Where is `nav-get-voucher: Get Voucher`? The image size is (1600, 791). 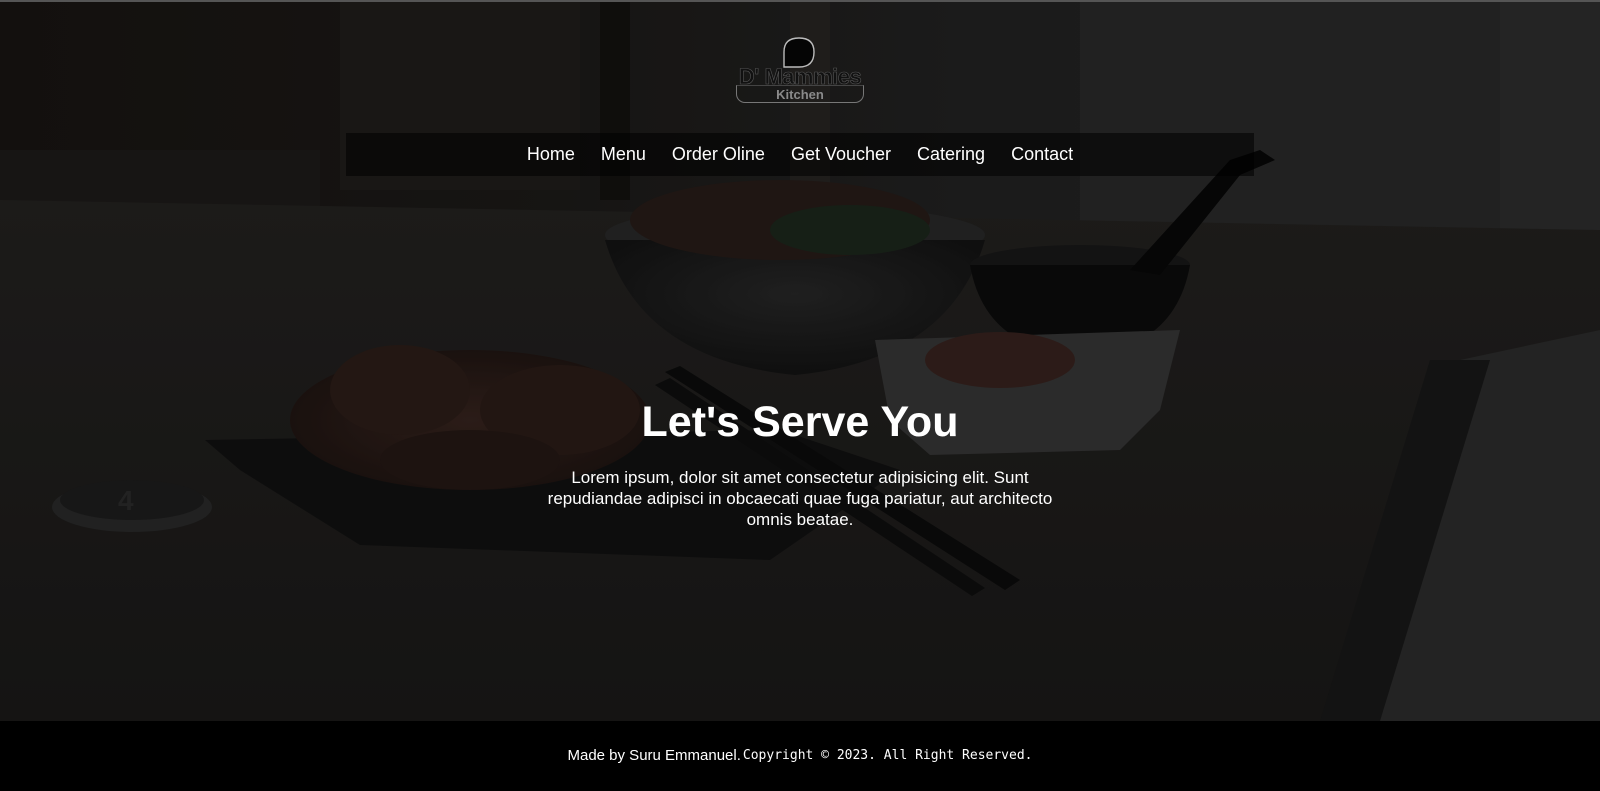
nav-get-voucher: Get Voucher is located at coordinates (841, 154).